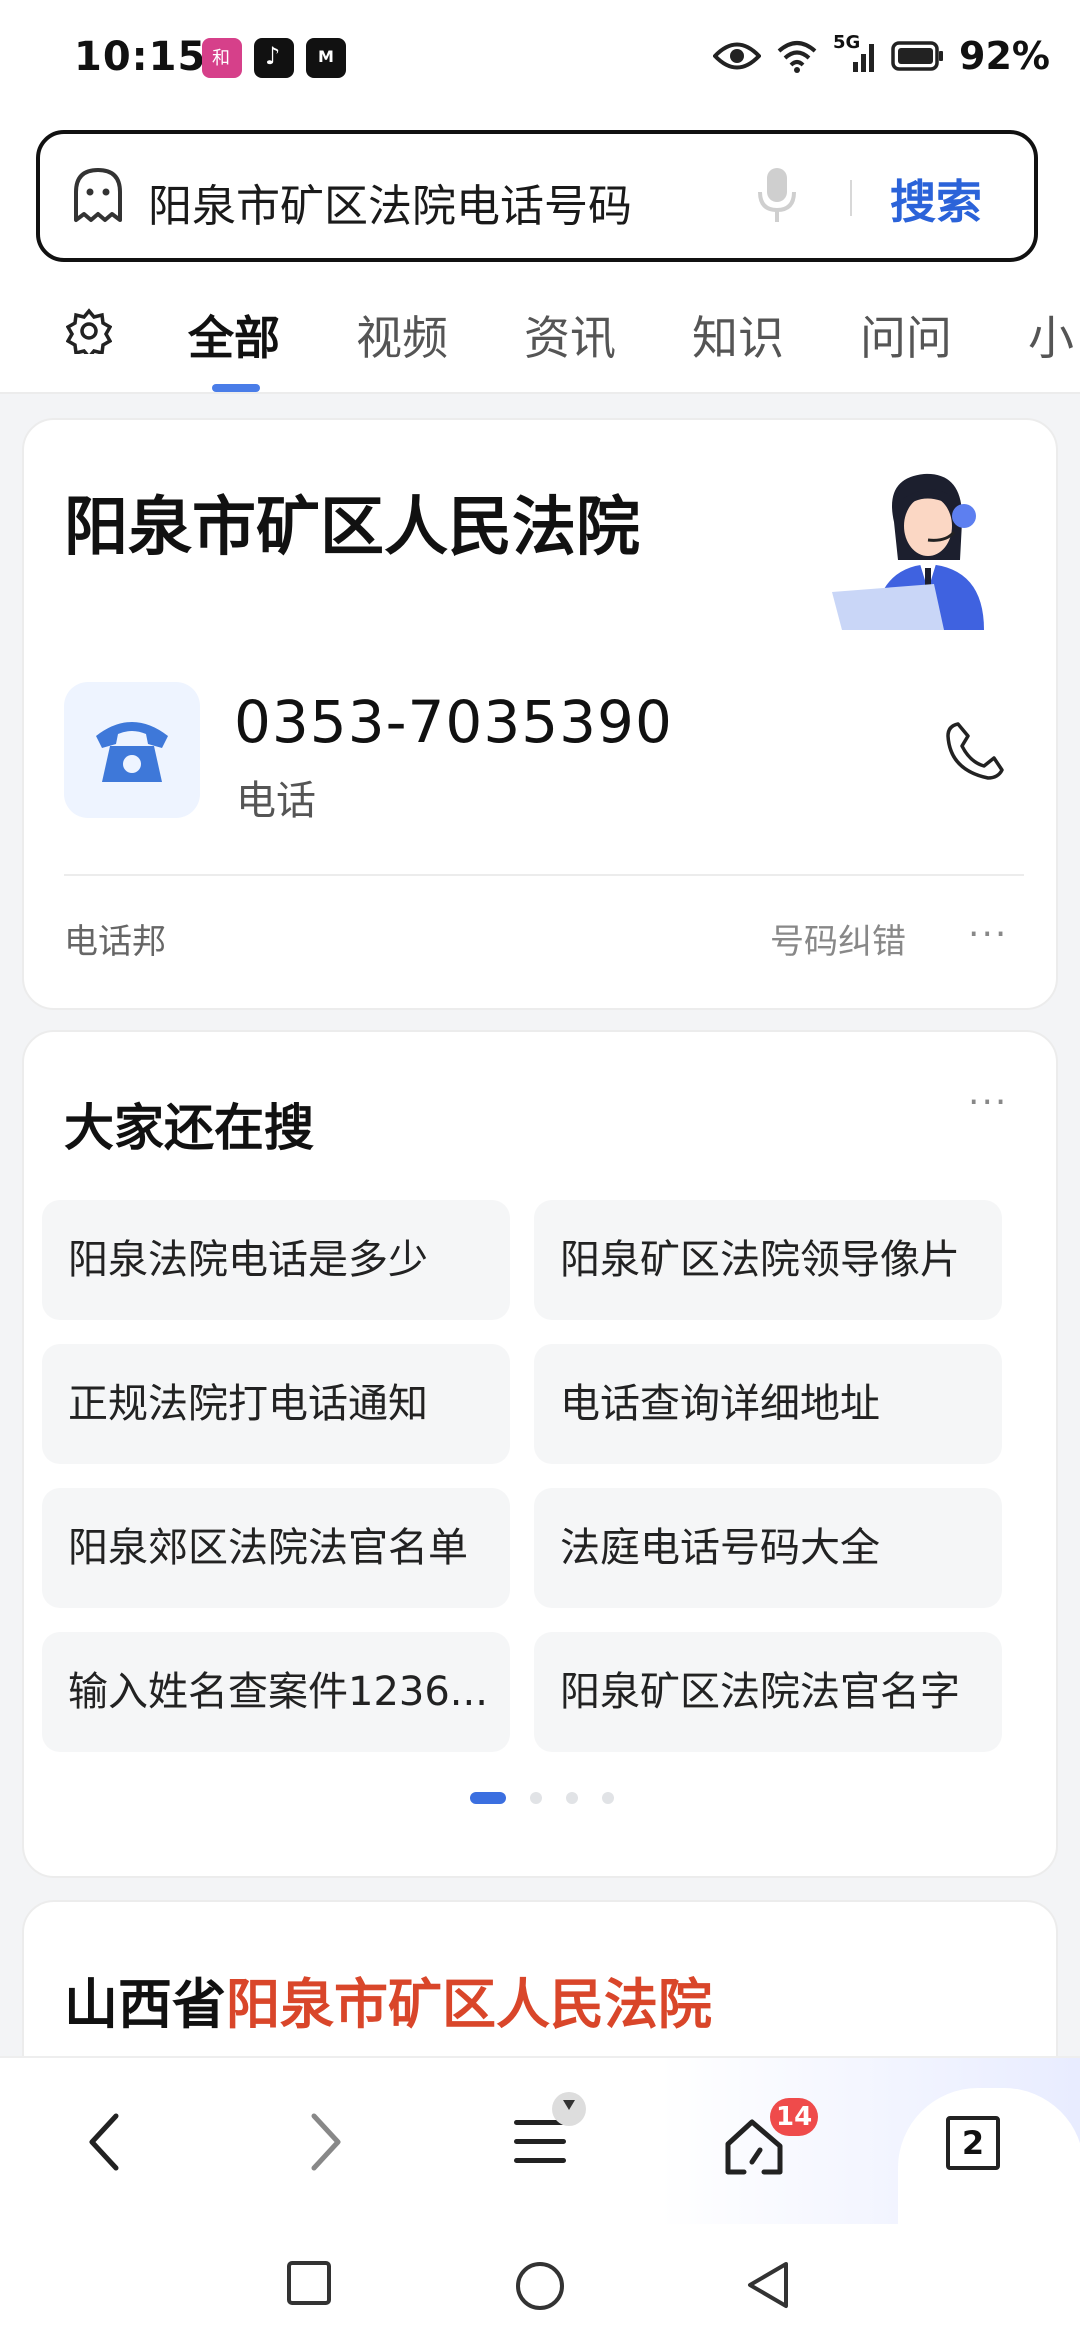  What do you see at coordinates (881, 55) in the screenshot?
I see `status-indicators: 5G 92%` at bounding box center [881, 55].